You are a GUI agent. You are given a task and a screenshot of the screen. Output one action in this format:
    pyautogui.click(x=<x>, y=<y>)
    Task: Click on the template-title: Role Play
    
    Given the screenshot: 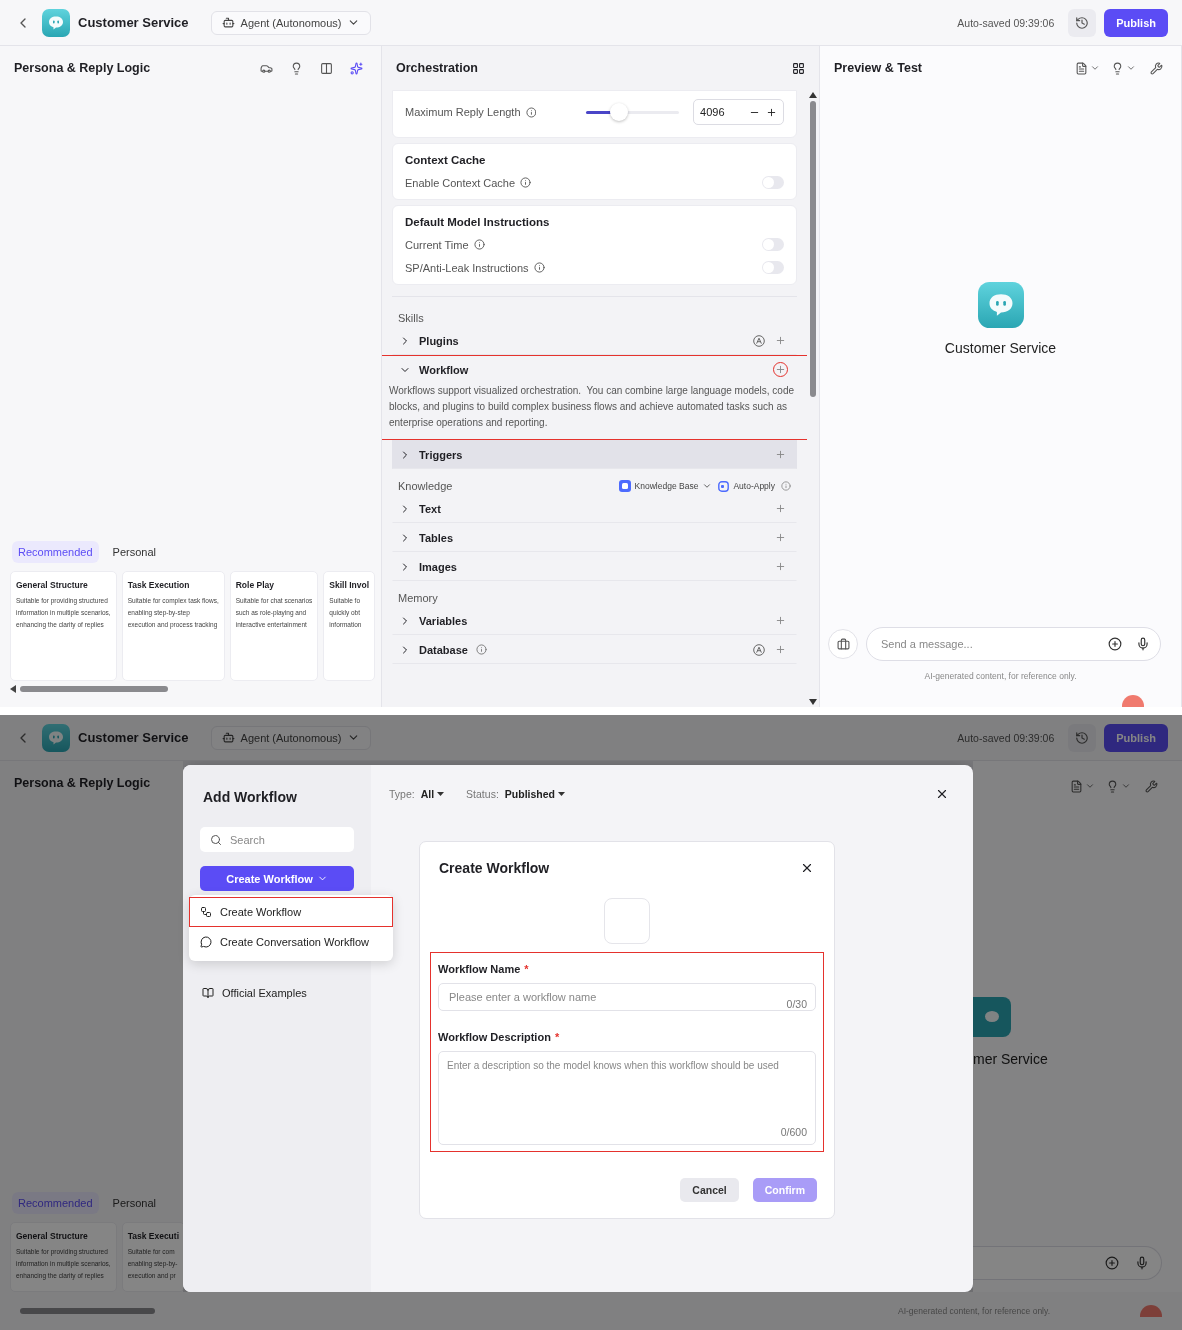 What is the action you would take?
    pyautogui.click(x=255, y=585)
    